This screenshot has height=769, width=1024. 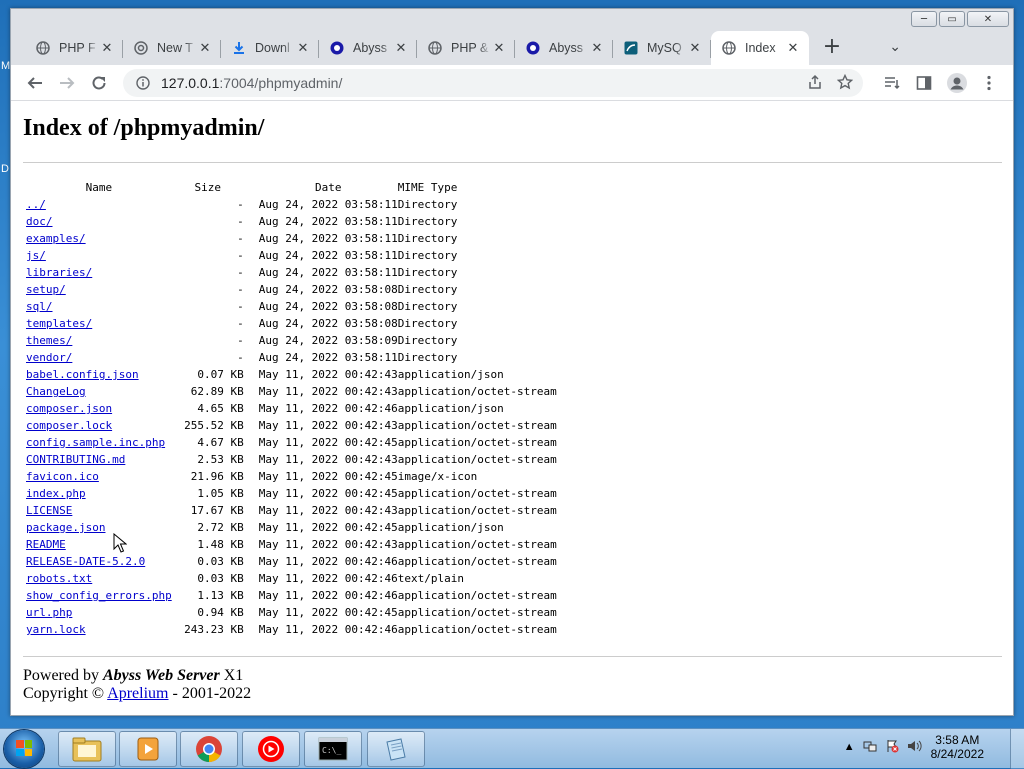 I want to click on file-link: LICENSE, so click(x=49, y=510).